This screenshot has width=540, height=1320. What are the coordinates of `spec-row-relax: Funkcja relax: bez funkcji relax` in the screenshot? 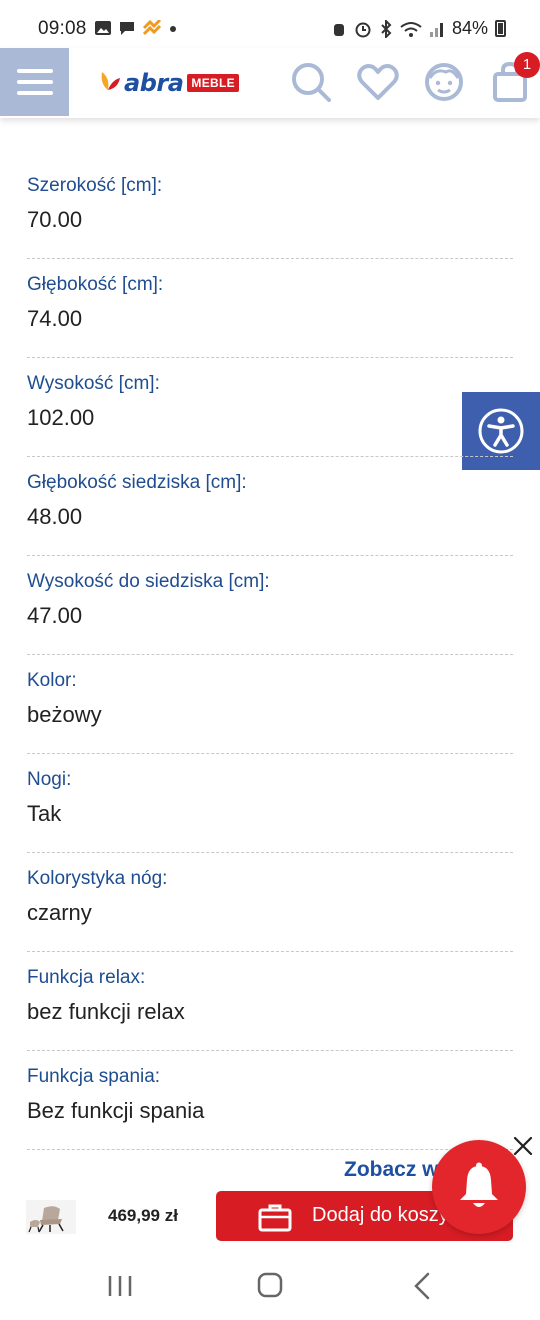 It's located at (270, 1001).